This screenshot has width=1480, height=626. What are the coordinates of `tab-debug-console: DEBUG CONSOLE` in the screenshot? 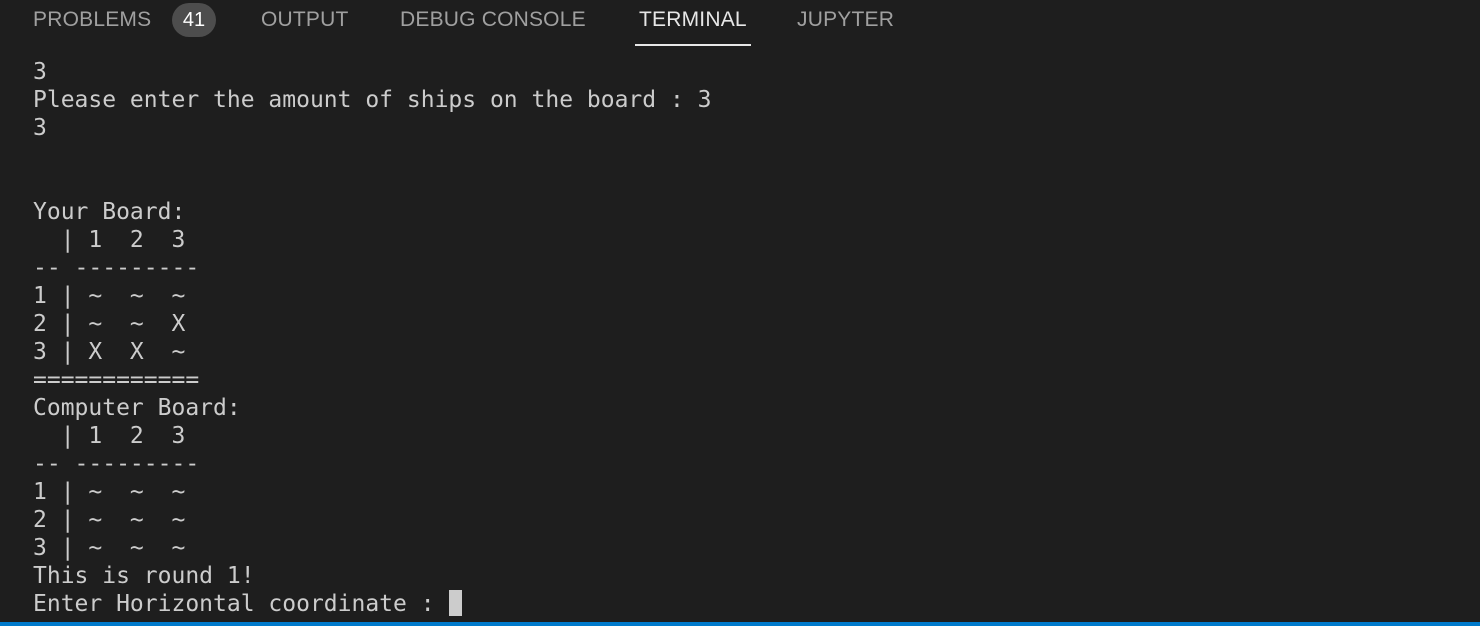 It's located at (493, 23).